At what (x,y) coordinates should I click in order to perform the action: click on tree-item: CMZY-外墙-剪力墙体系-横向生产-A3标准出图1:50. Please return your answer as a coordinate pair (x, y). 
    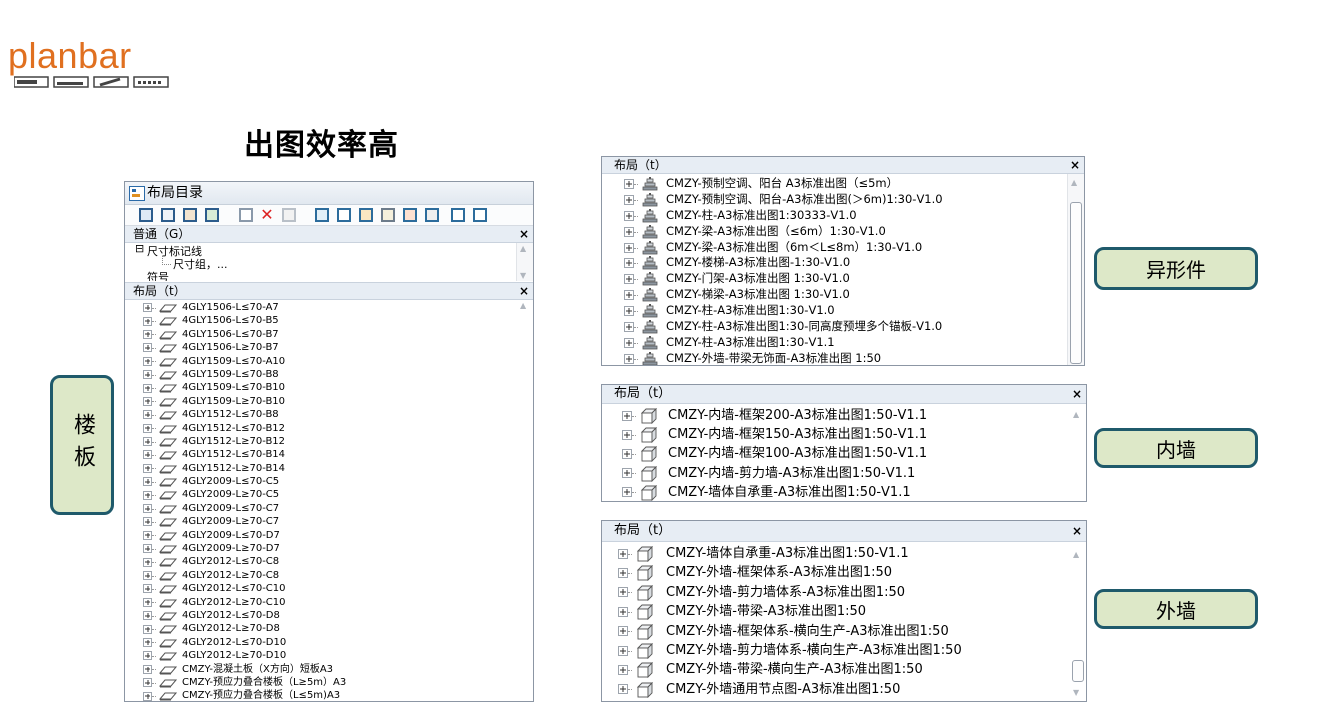
    Looking at the image, I should click on (844, 650).